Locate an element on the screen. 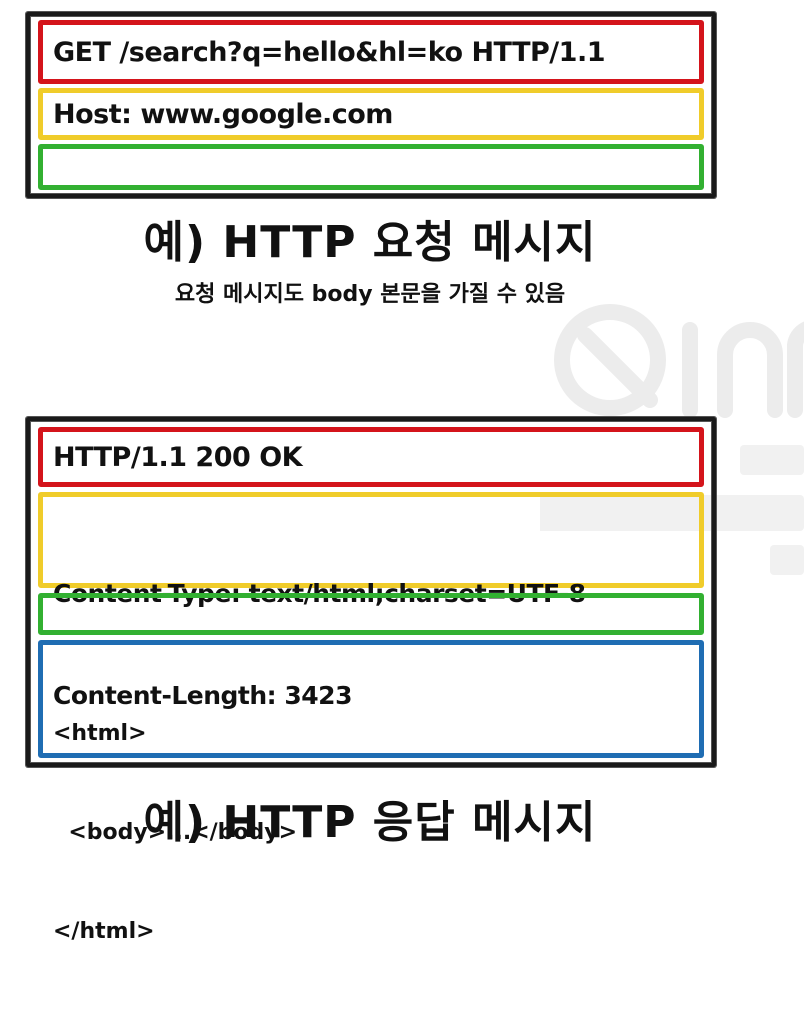  body-line: </html> is located at coordinates (104, 931).